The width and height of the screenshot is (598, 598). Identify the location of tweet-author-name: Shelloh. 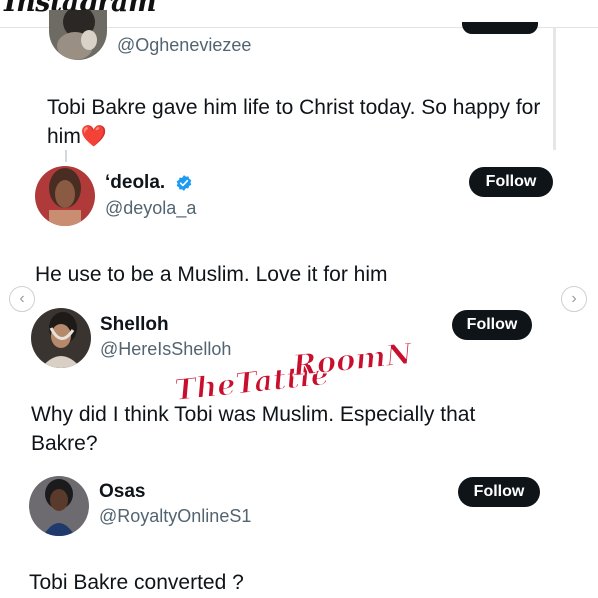
(134, 325).